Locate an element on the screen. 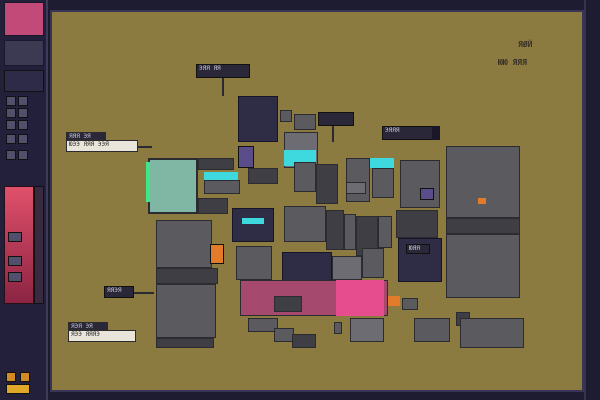 The height and width of the screenshot is (400, 600). skills-icon is located at coordinates (11, 113).